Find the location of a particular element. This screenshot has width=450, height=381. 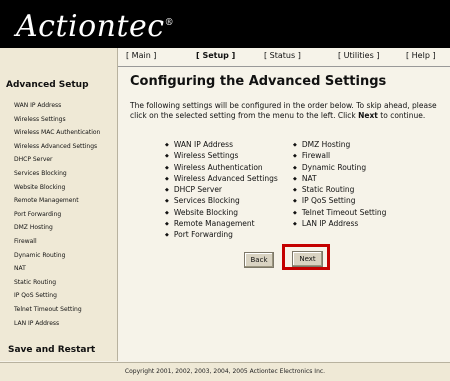

sidebar-item-dmz-hosting: DMZ Hosting is located at coordinates (57, 228).